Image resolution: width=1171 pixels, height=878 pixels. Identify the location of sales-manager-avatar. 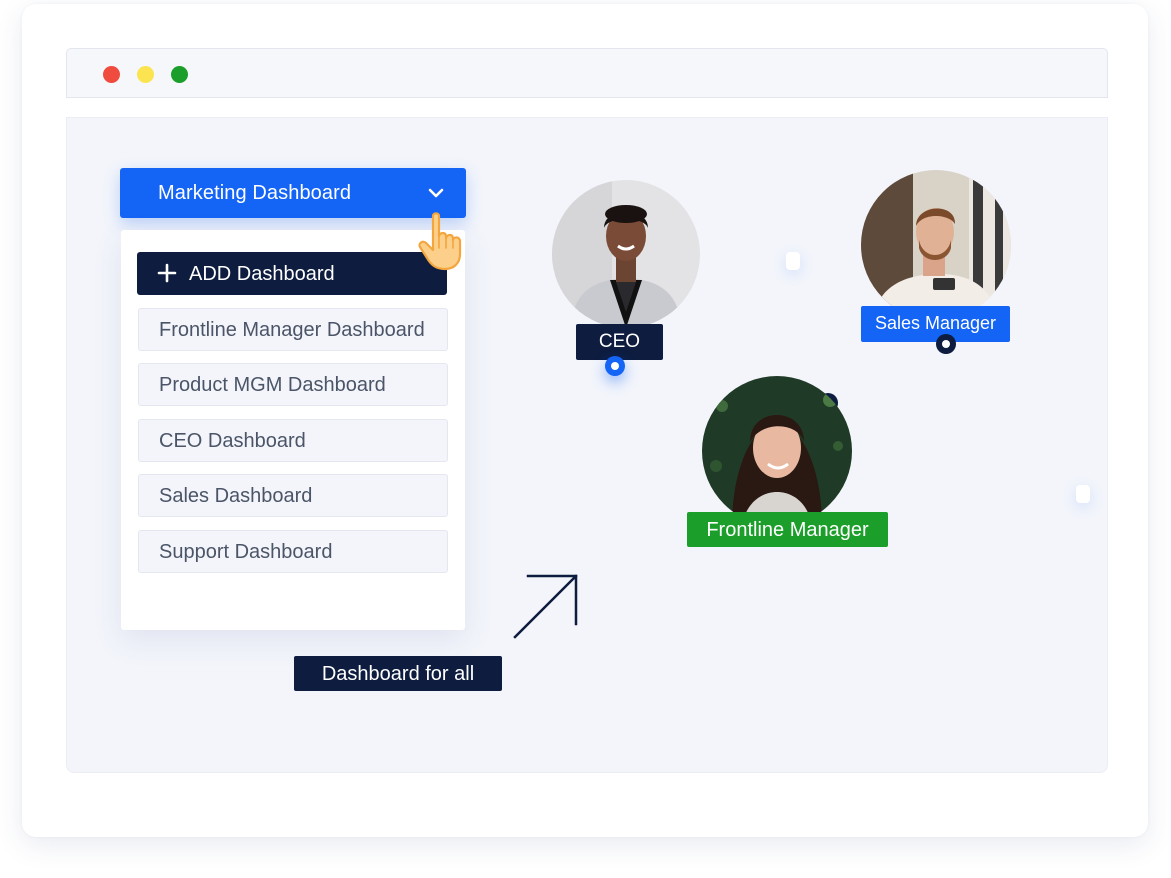
(936, 245).